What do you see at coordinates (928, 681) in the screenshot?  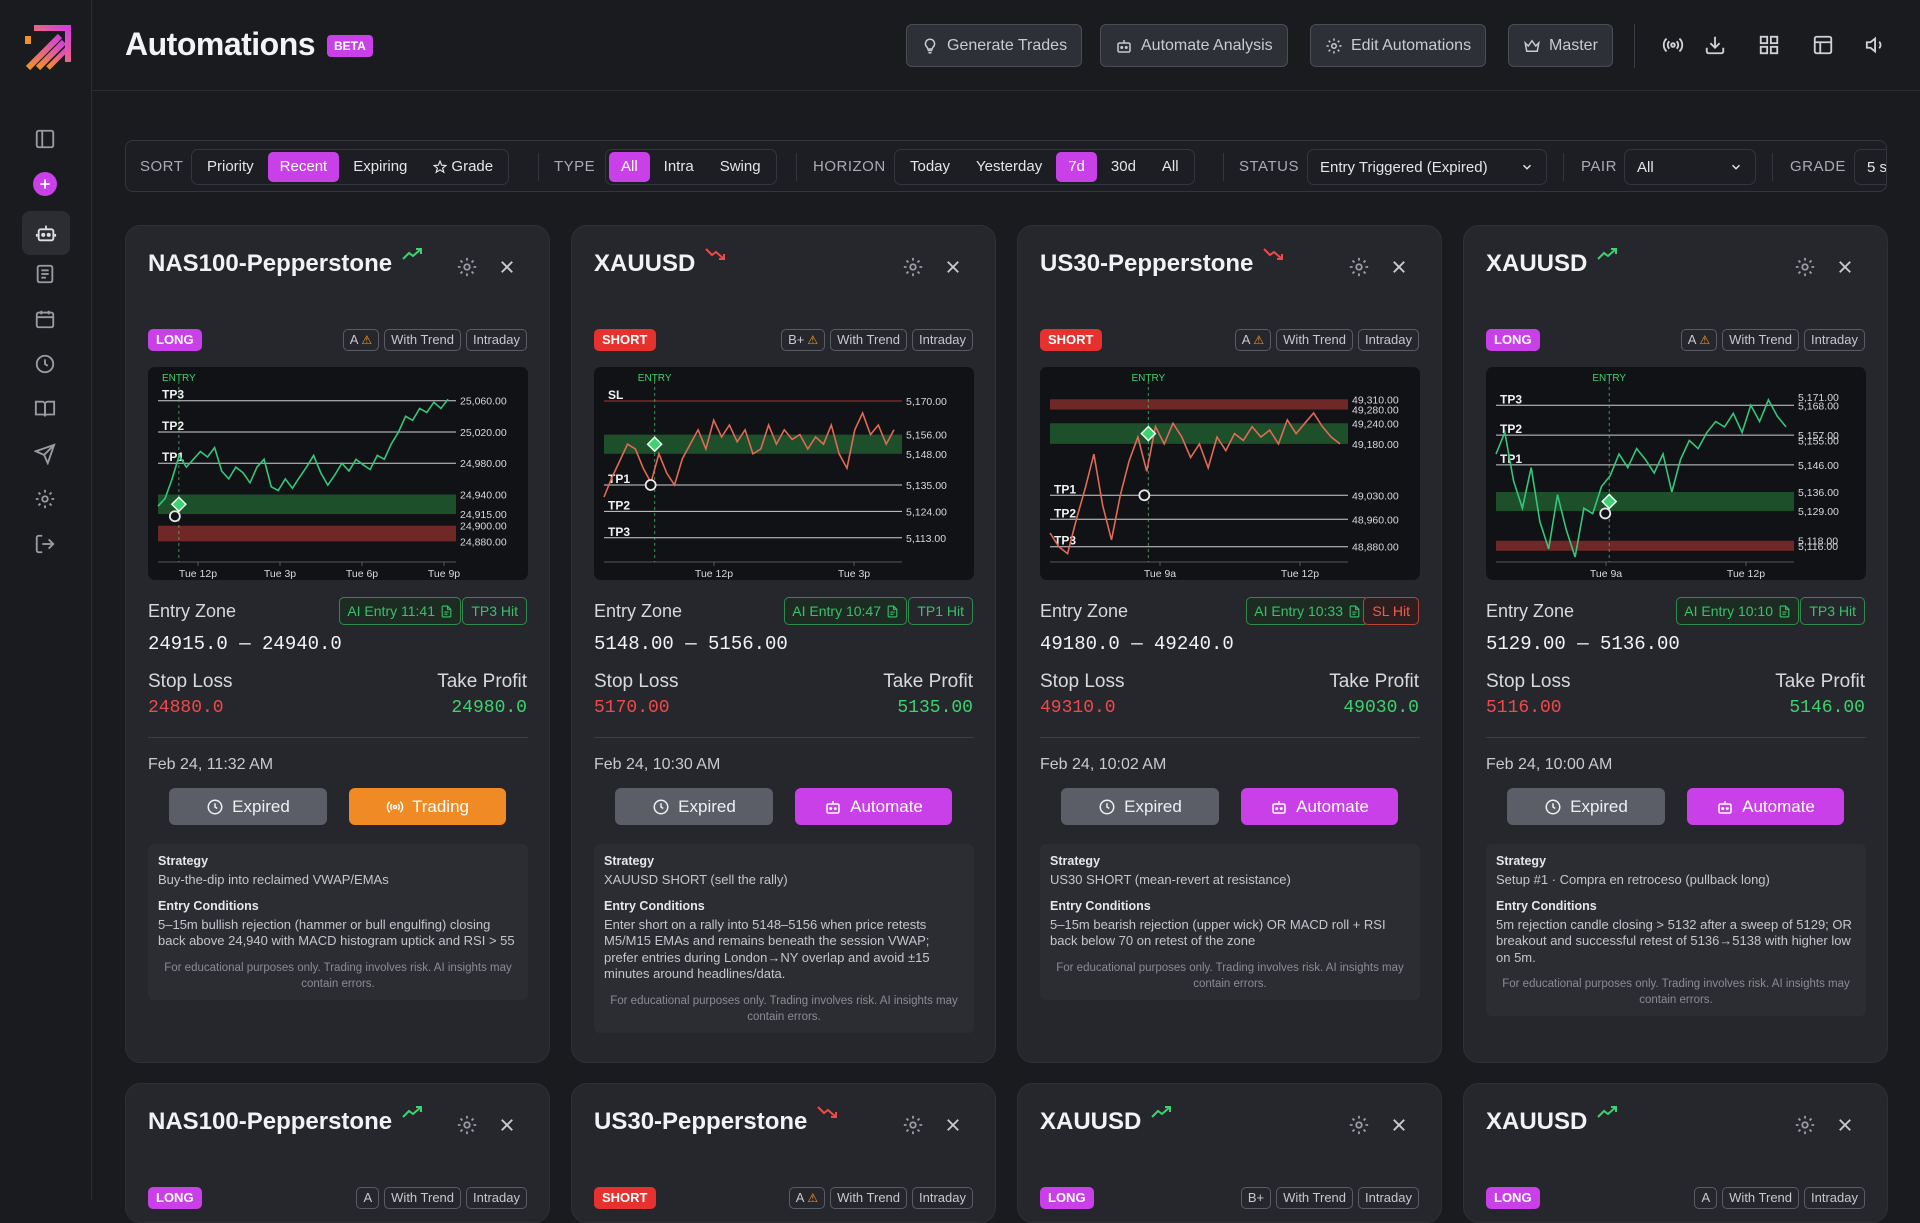 I see `take-profit-label: Take Profit` at bounding box center [928, 681].